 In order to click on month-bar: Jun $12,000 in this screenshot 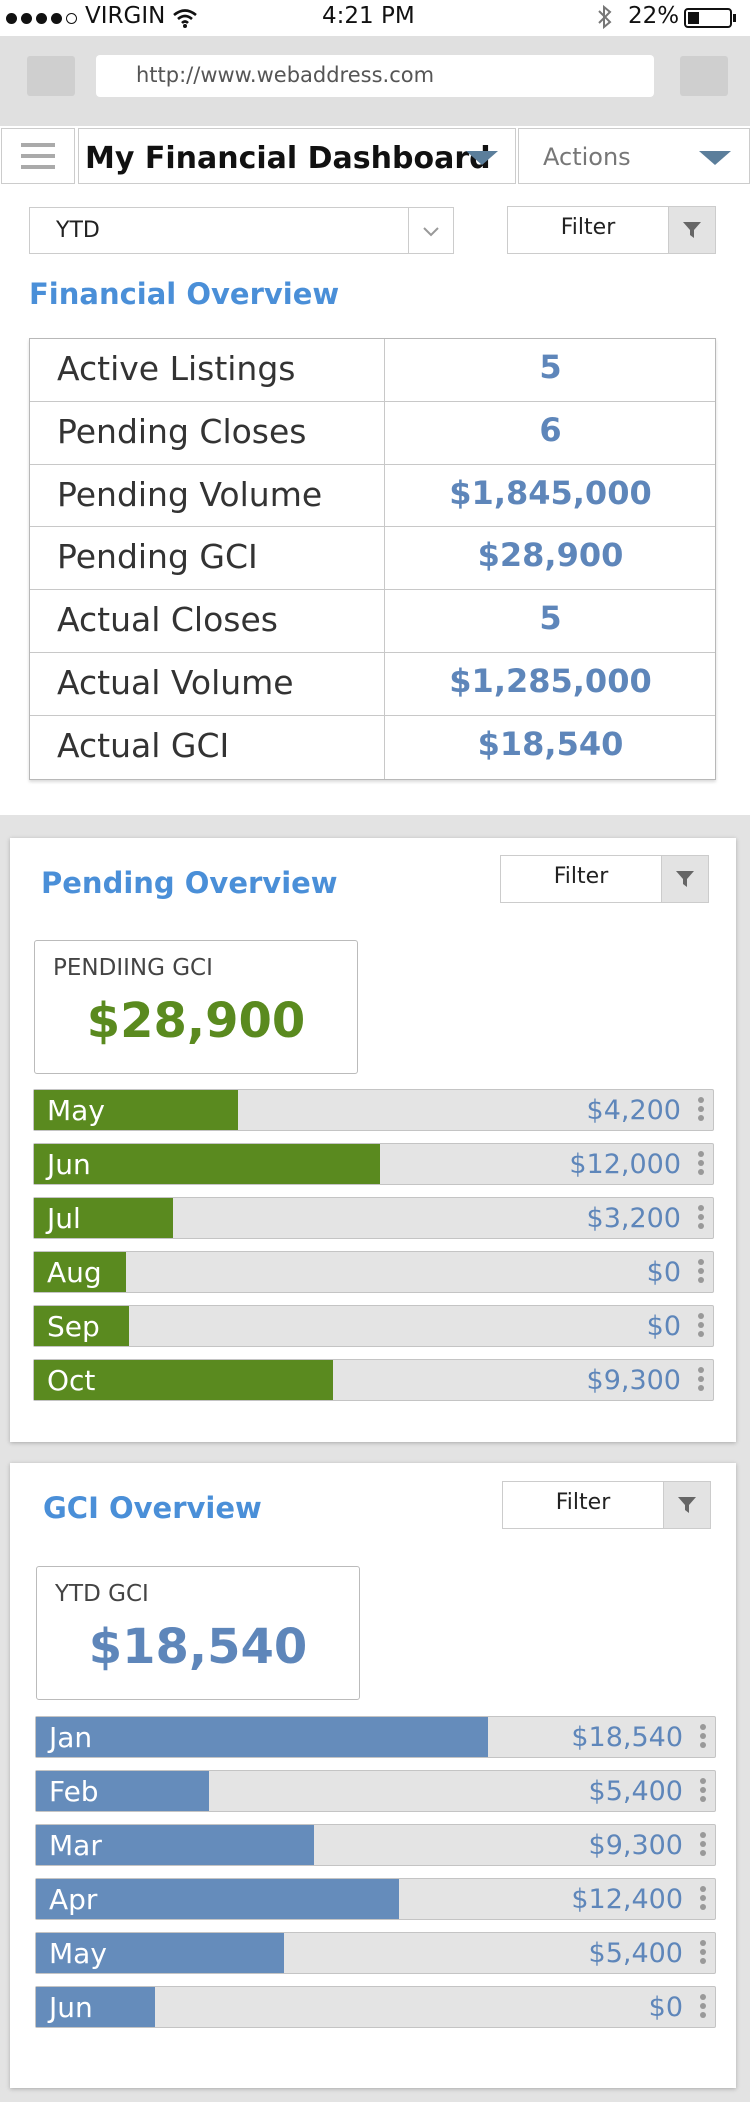, I will do `click(373, 1164)`.